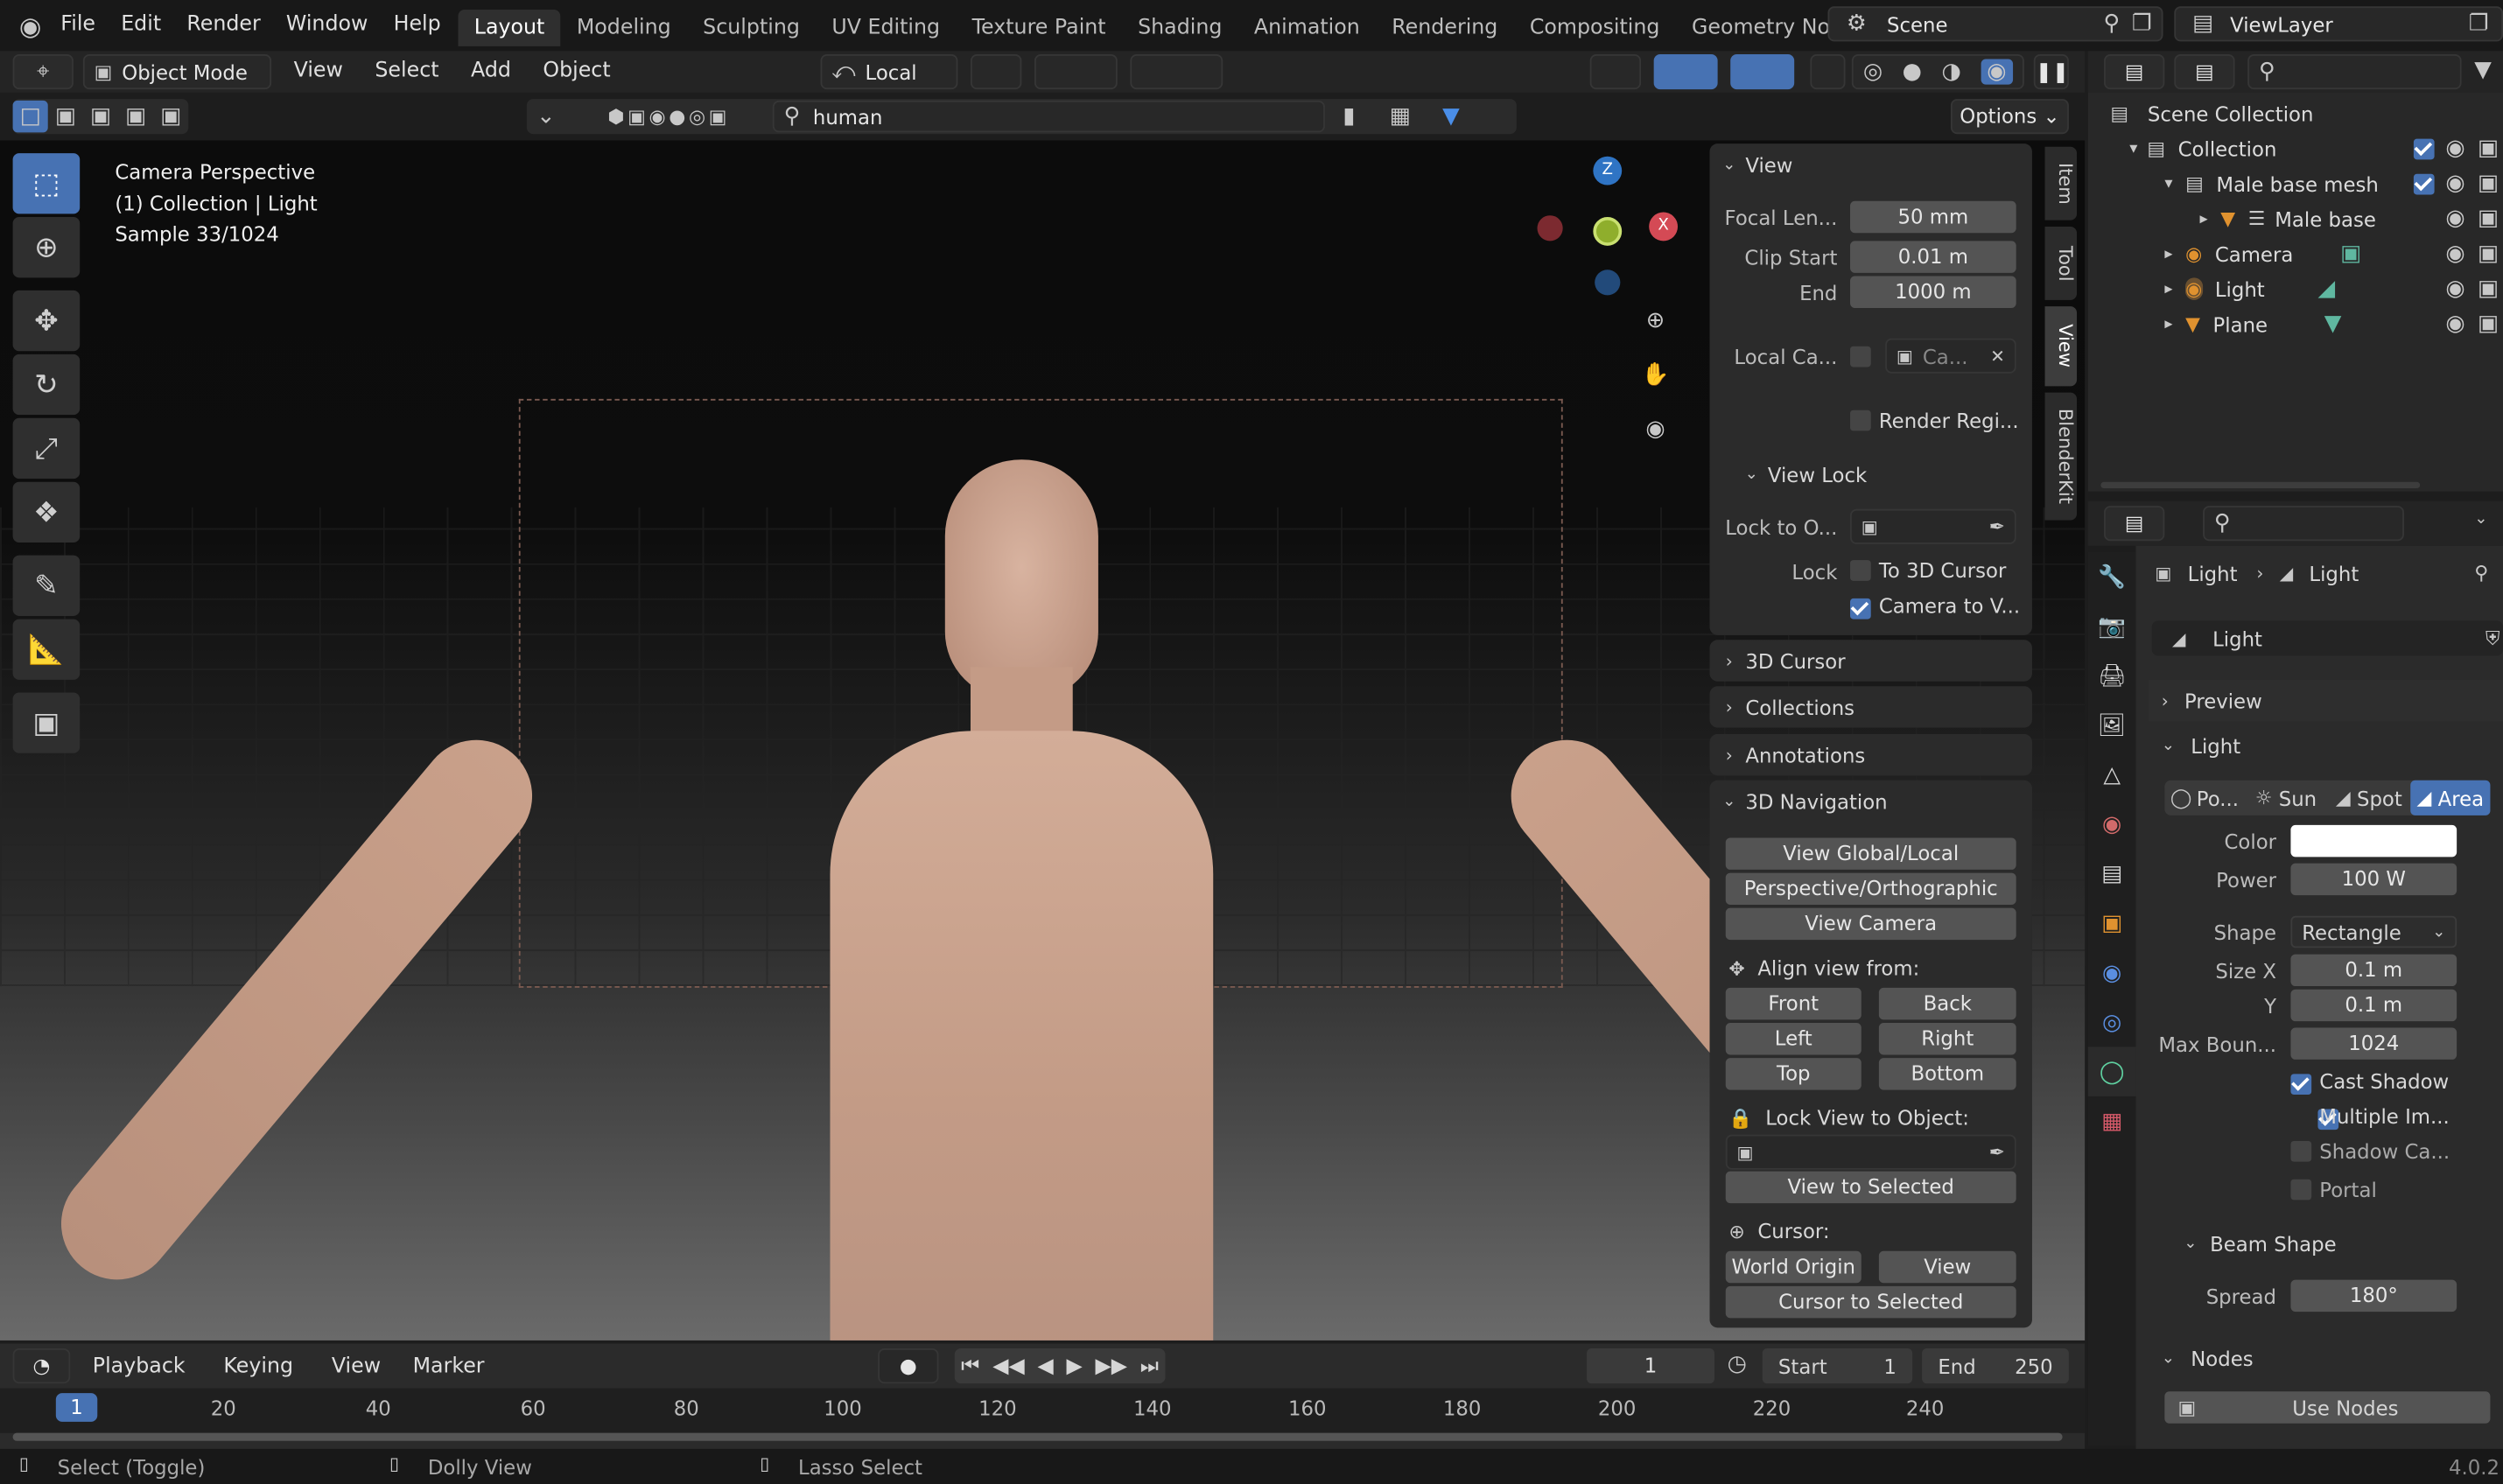 The image size is (2503, 1484). I want to click on exclude-checkbox, so click(2424, 148).